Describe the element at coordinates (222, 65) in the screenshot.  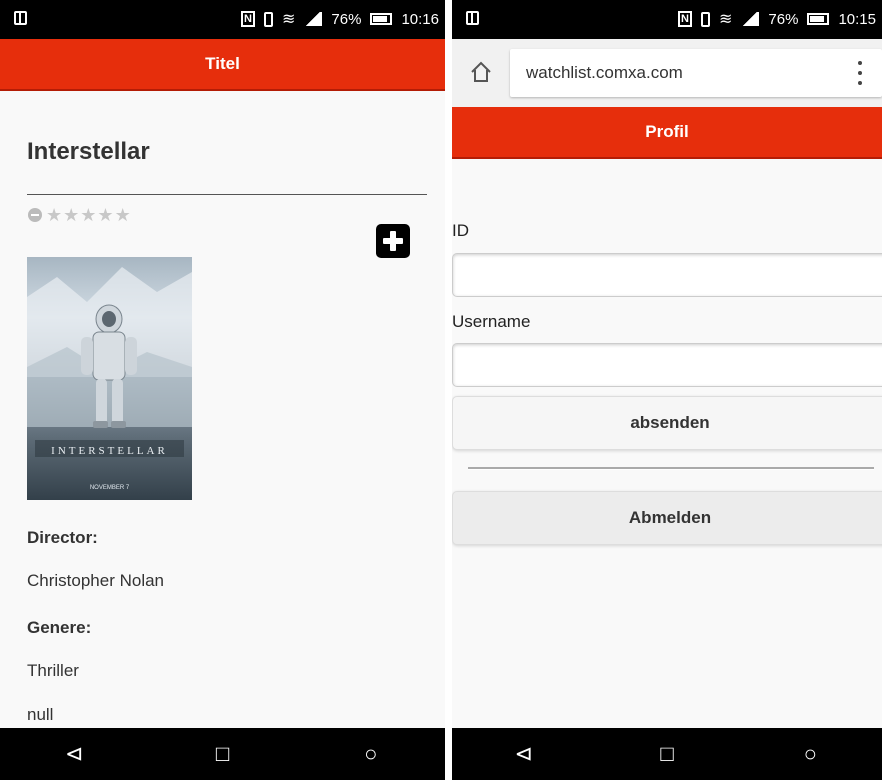
I see `page-header: Titel` at that location.